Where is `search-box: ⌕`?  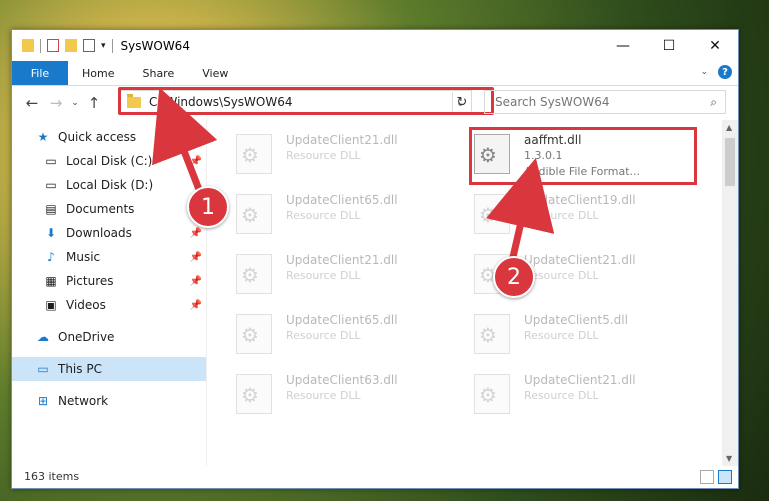 search-box: ⌕ is located at coordinates (605, 102).